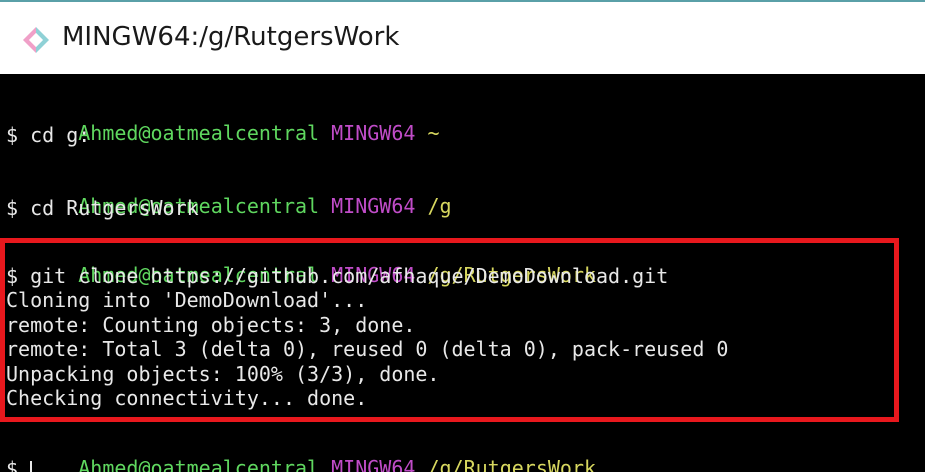  I want to click on git-bash-icon, so click(36, 40).